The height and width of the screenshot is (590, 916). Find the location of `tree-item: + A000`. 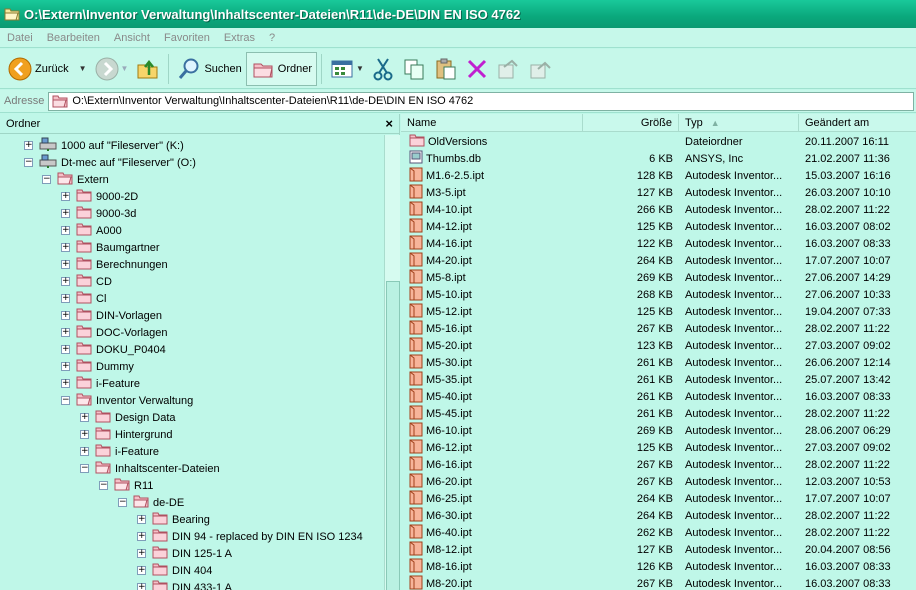

tree-item: + A000 is located at coordinates (91, 230).